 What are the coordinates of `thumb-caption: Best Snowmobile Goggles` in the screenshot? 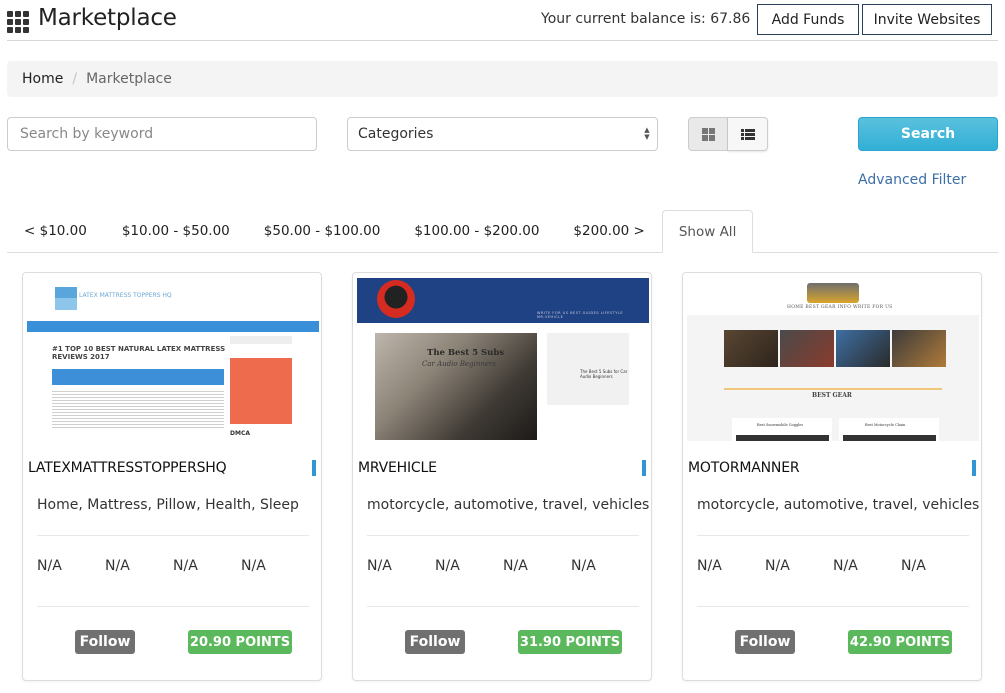 It's located at (780, 425).